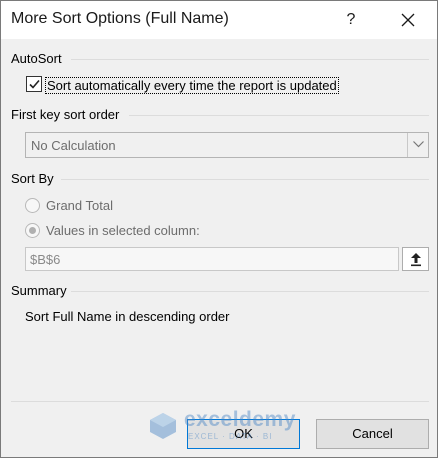 The width and height of the screenshot is (438, 458). Describe the element at coordinates (372, 434) in the screenshot. I see `cancel-button: Cancel` at that location.